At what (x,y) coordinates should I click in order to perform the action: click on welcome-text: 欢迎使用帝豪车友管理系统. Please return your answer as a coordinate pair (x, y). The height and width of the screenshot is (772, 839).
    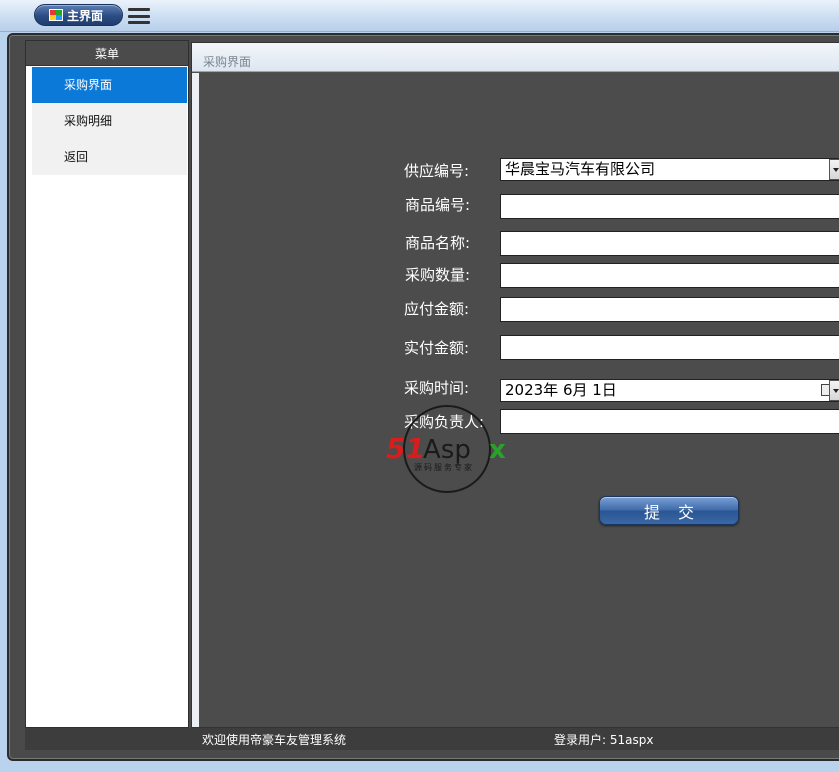
    Looking at the image, I should click on (274, 740).